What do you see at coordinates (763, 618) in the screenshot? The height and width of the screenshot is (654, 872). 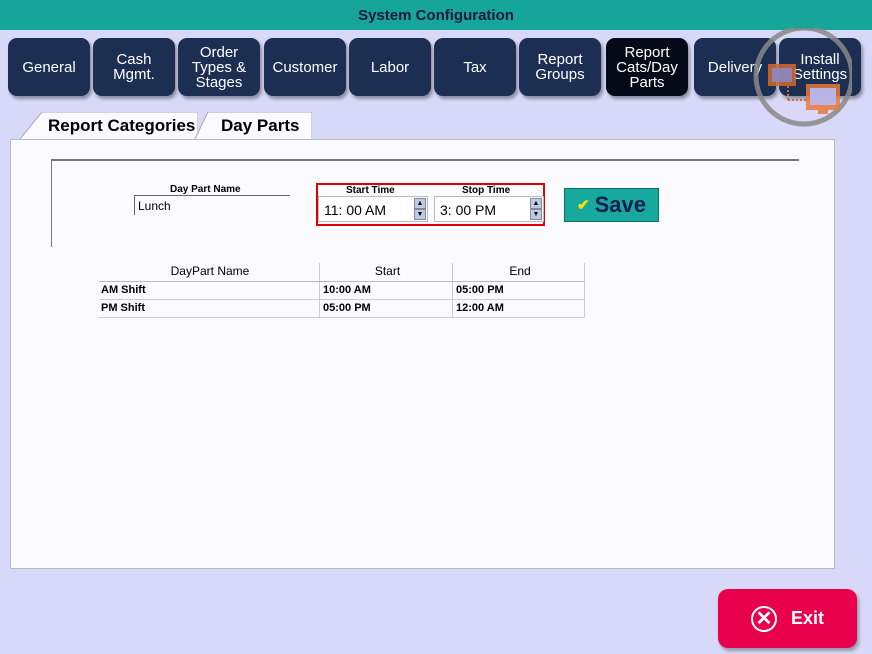 I see `close-circle-icon: ✕` at bounding box center [763, 618].